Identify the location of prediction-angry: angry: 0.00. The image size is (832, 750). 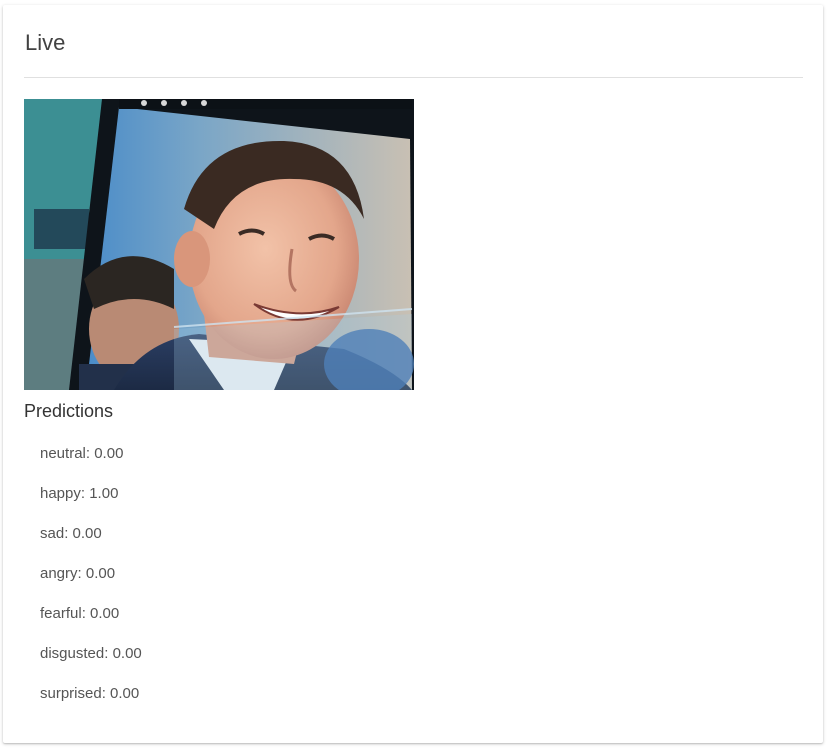
(78, 573).